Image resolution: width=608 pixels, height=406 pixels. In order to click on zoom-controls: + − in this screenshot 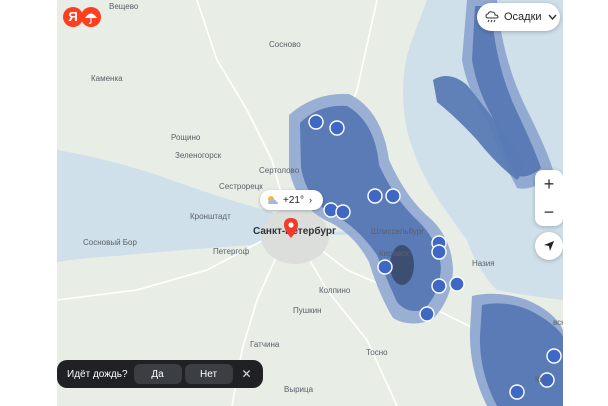, I will do `click(549, 198)`.